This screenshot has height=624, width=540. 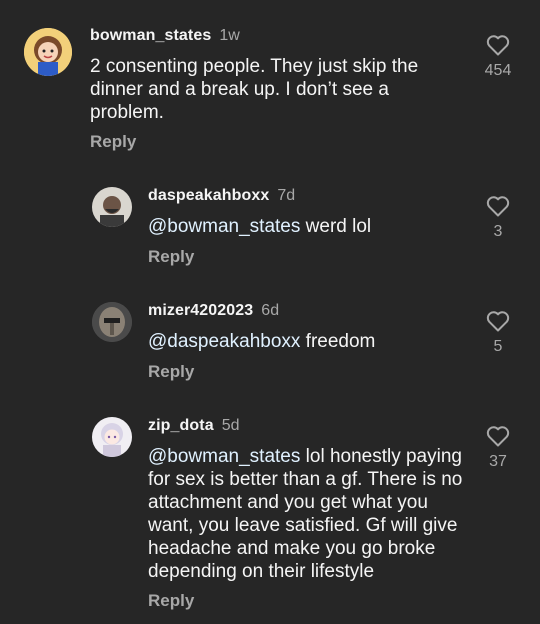 I want to click on helmet-avatar-icon, so click(x=112, y=322).